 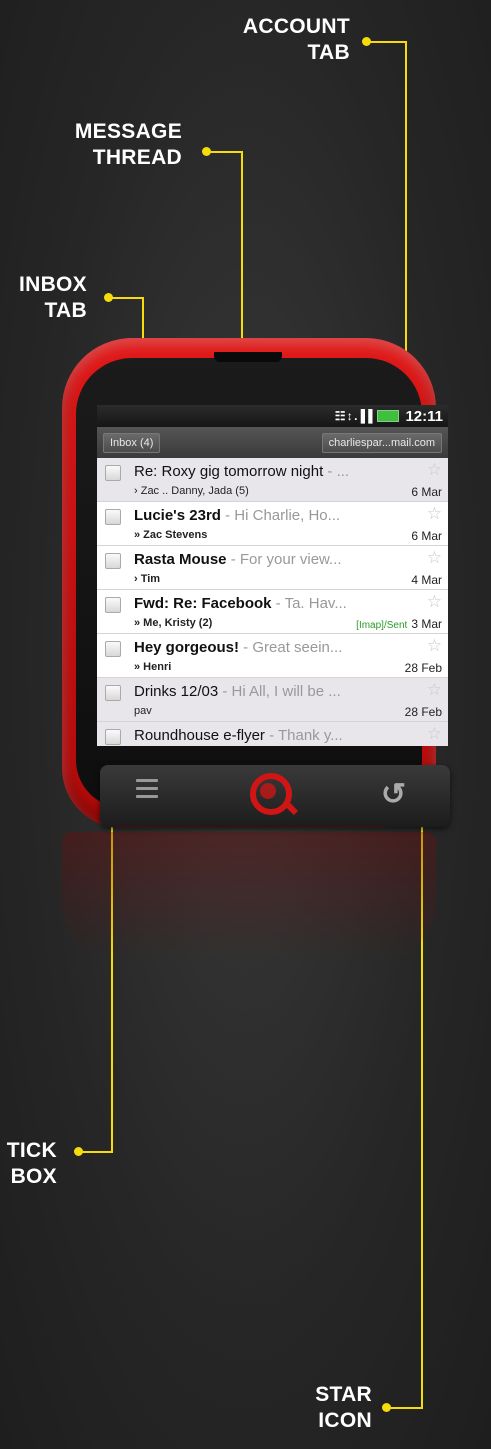 What do you see at coordinates (353, 416) in the screenshot?
I see `signal-icon: ☷ ↕ .▐▐` at bounding box center [353, 416].